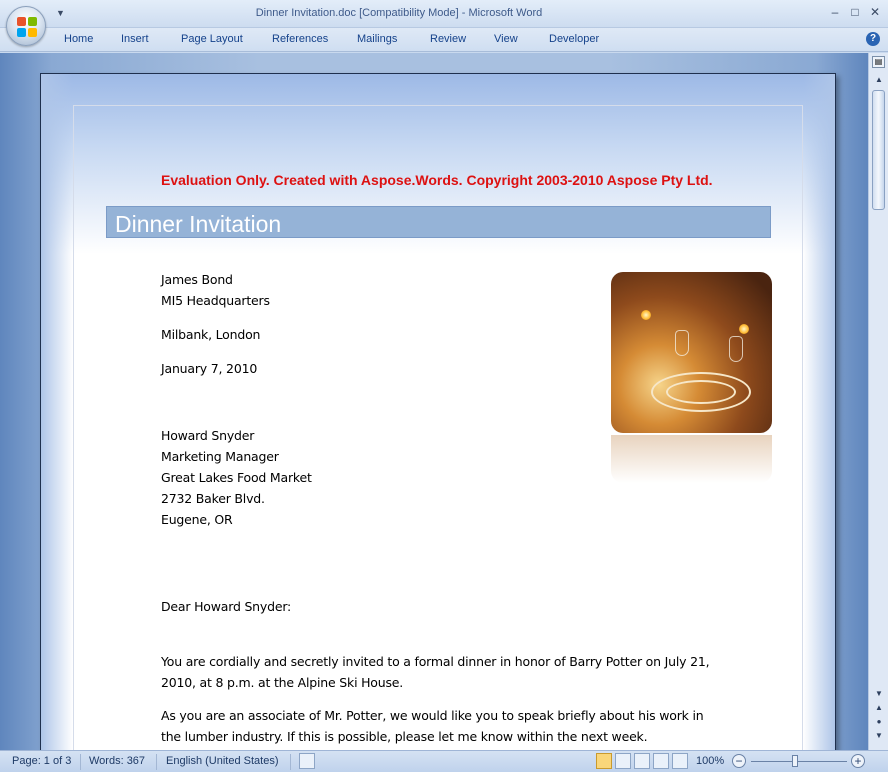 Image resolution: width=888 pixels, height=772 pixels. Describe the element at coordinates (873, 39) in the screenshot. I see `help-icon: ?` at that location.